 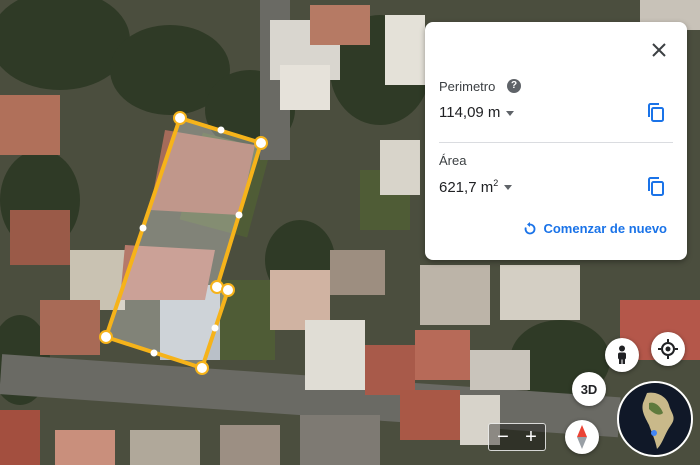 I want to click on perimeter-unit-selector: 114,09 m, so click(x=477, y=112).